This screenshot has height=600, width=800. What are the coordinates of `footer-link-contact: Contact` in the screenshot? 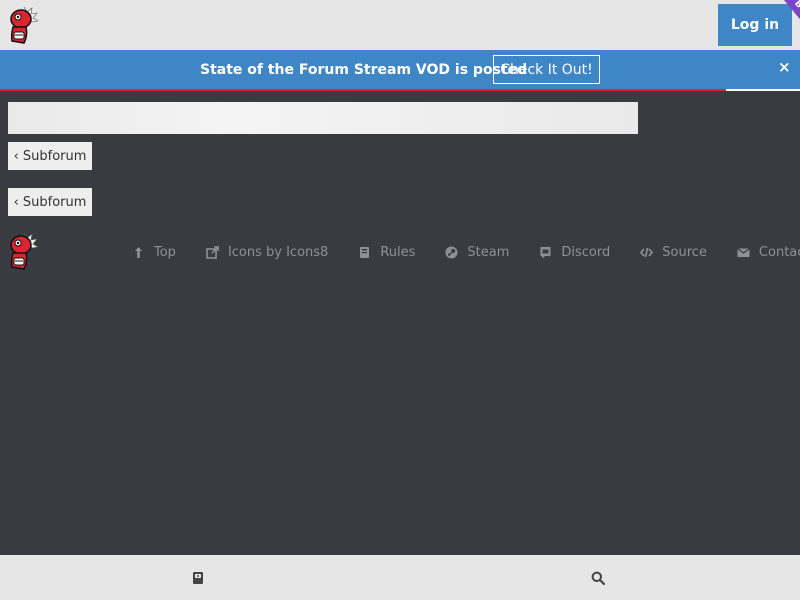 It's located at (768, 252).